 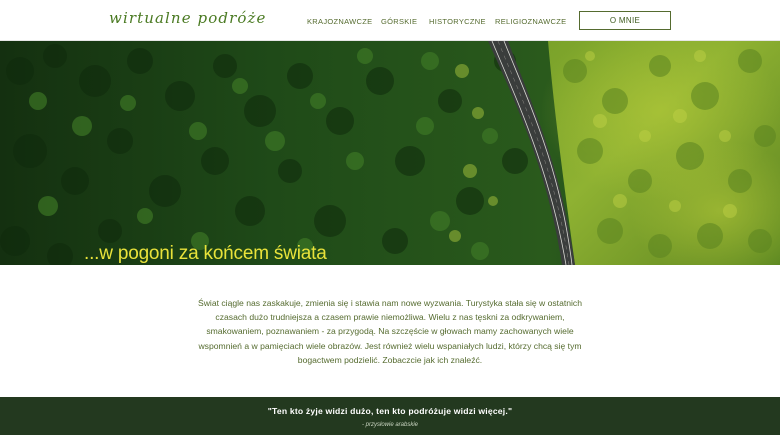 I want to click on nav-link-historyczne: HISTORYCZNE, so click(x=457, y=21).